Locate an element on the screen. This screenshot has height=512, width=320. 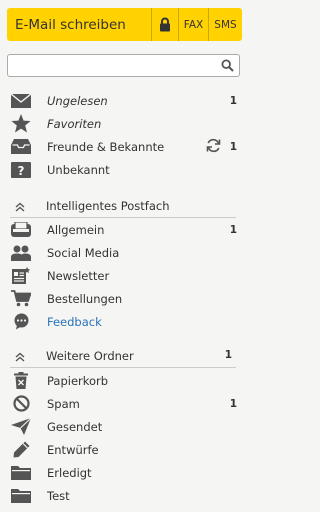
section-more-folders: Weitere Ordner 1 is located at coordinates (123, 357).